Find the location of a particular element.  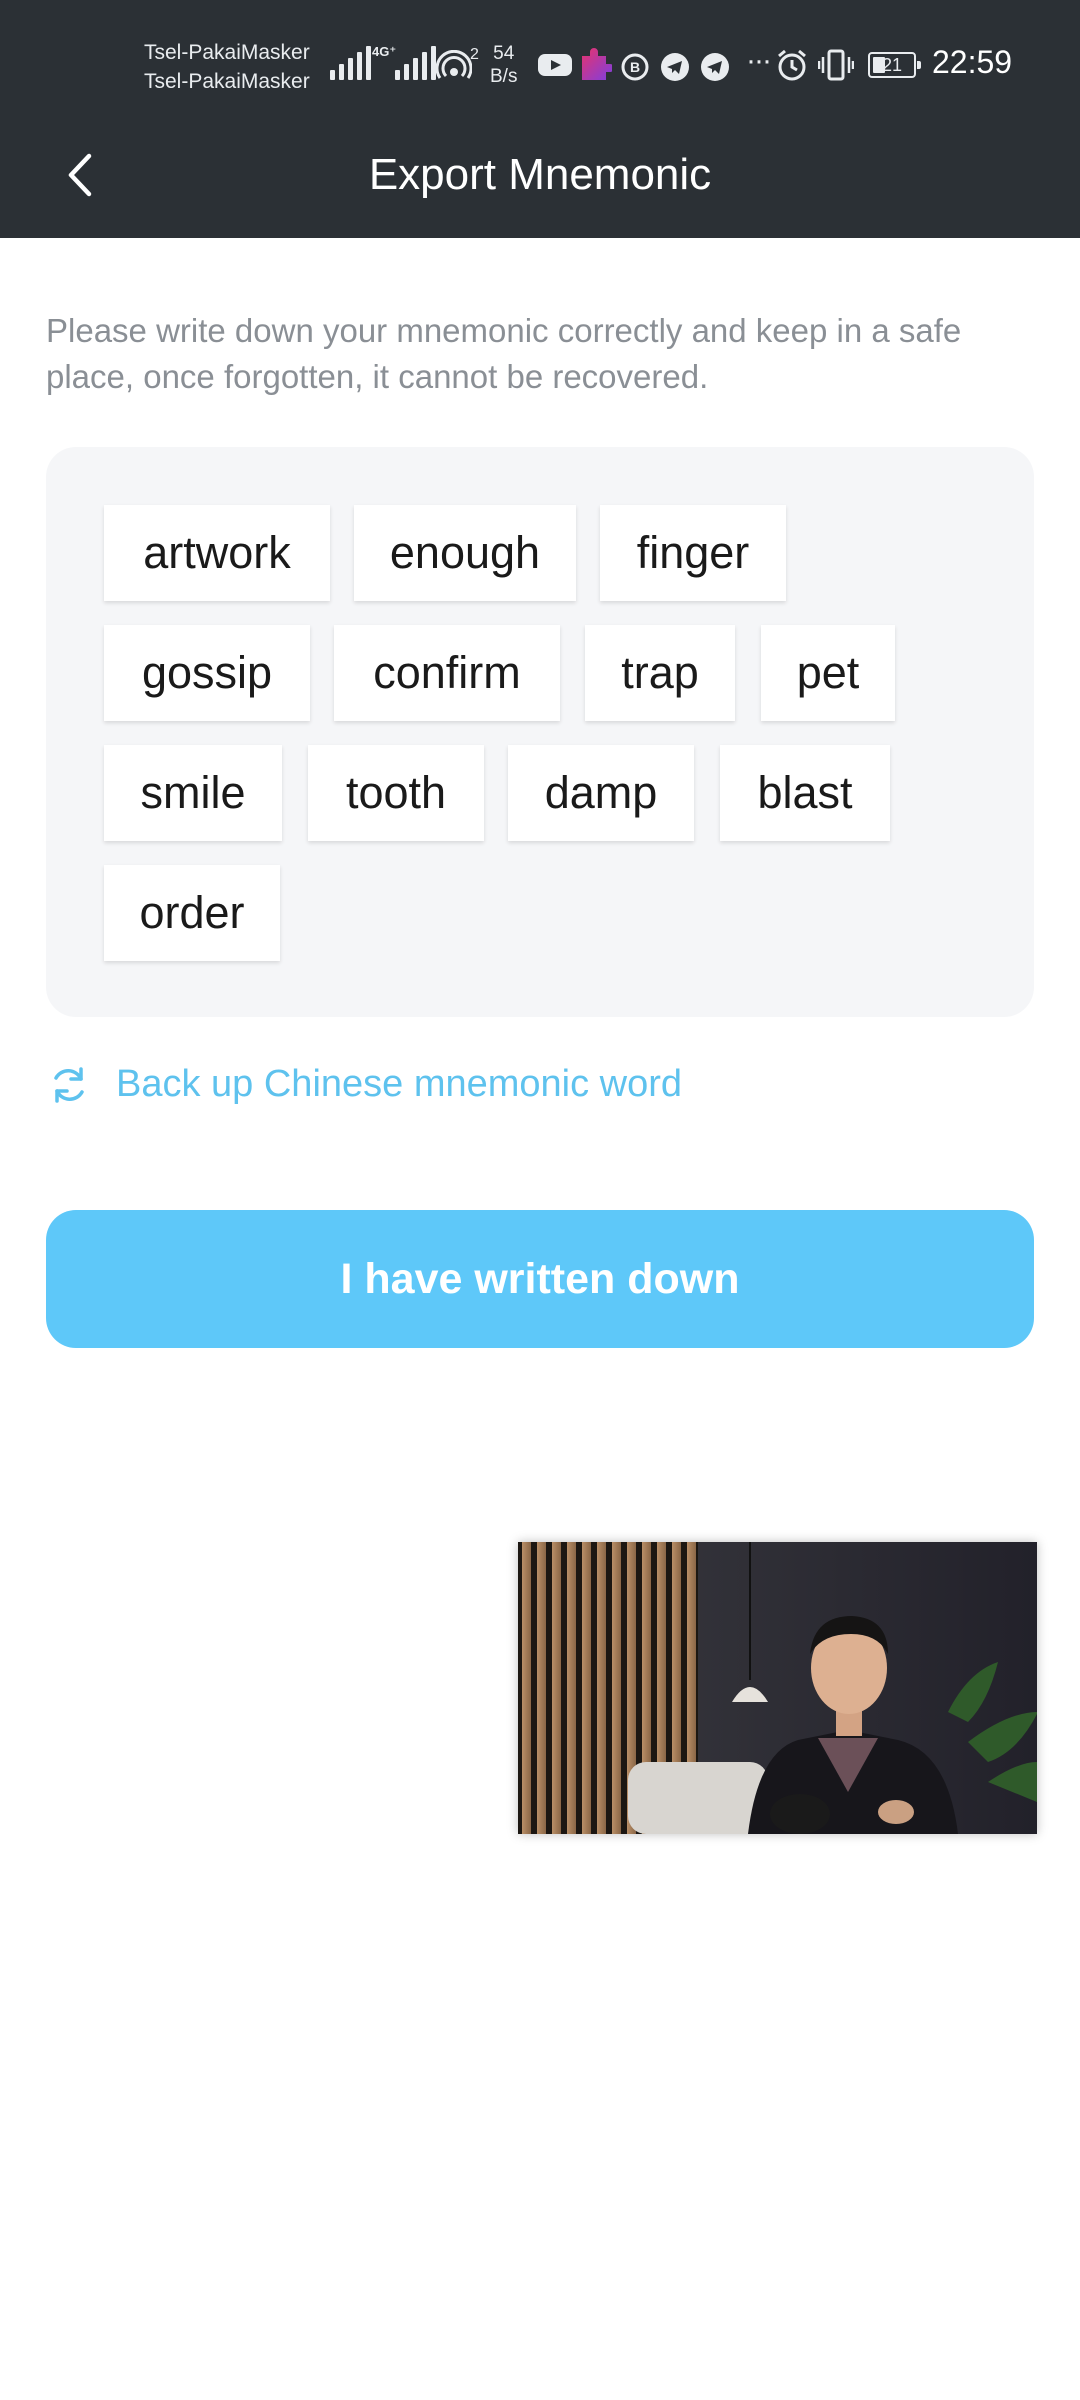

mnemonic-word: order is located at coordinates (192, 913).